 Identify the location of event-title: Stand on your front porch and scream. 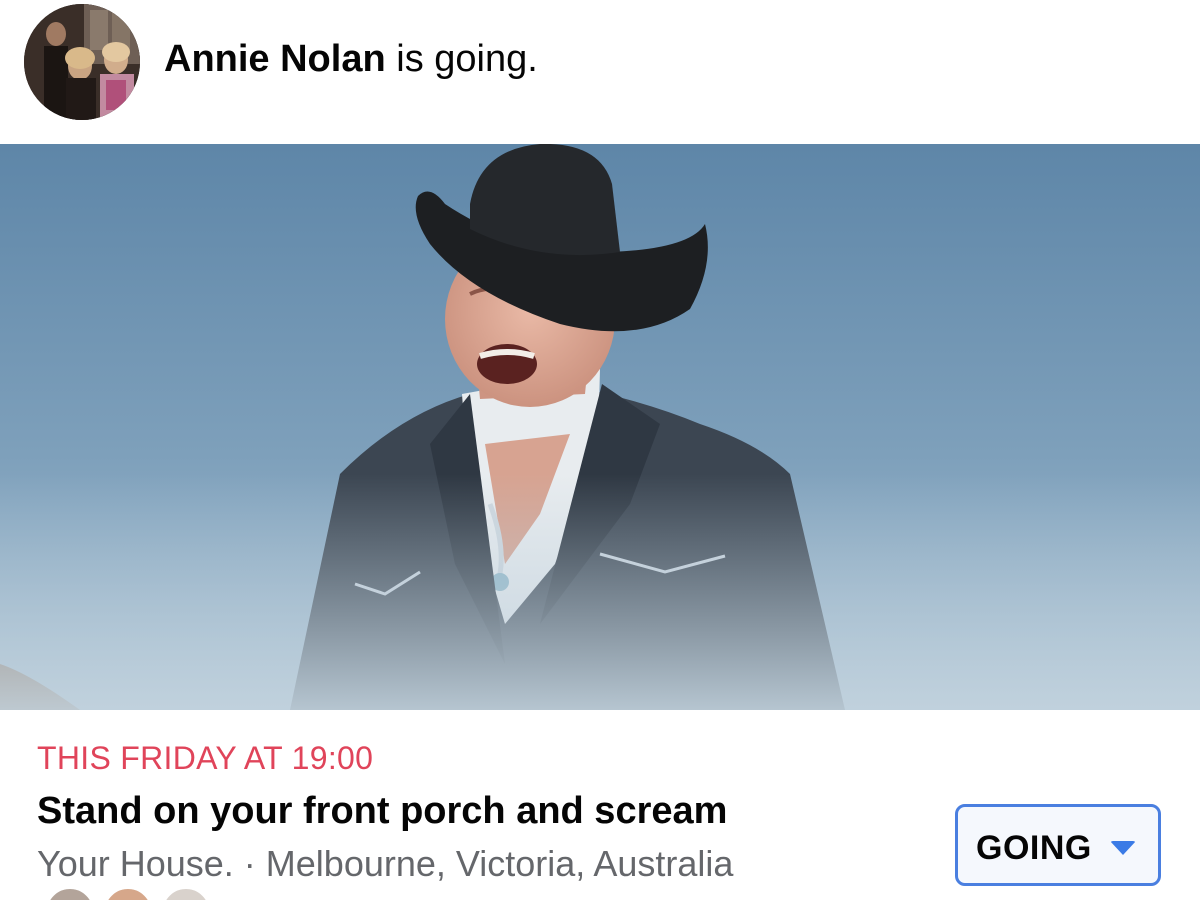
(382, 811).